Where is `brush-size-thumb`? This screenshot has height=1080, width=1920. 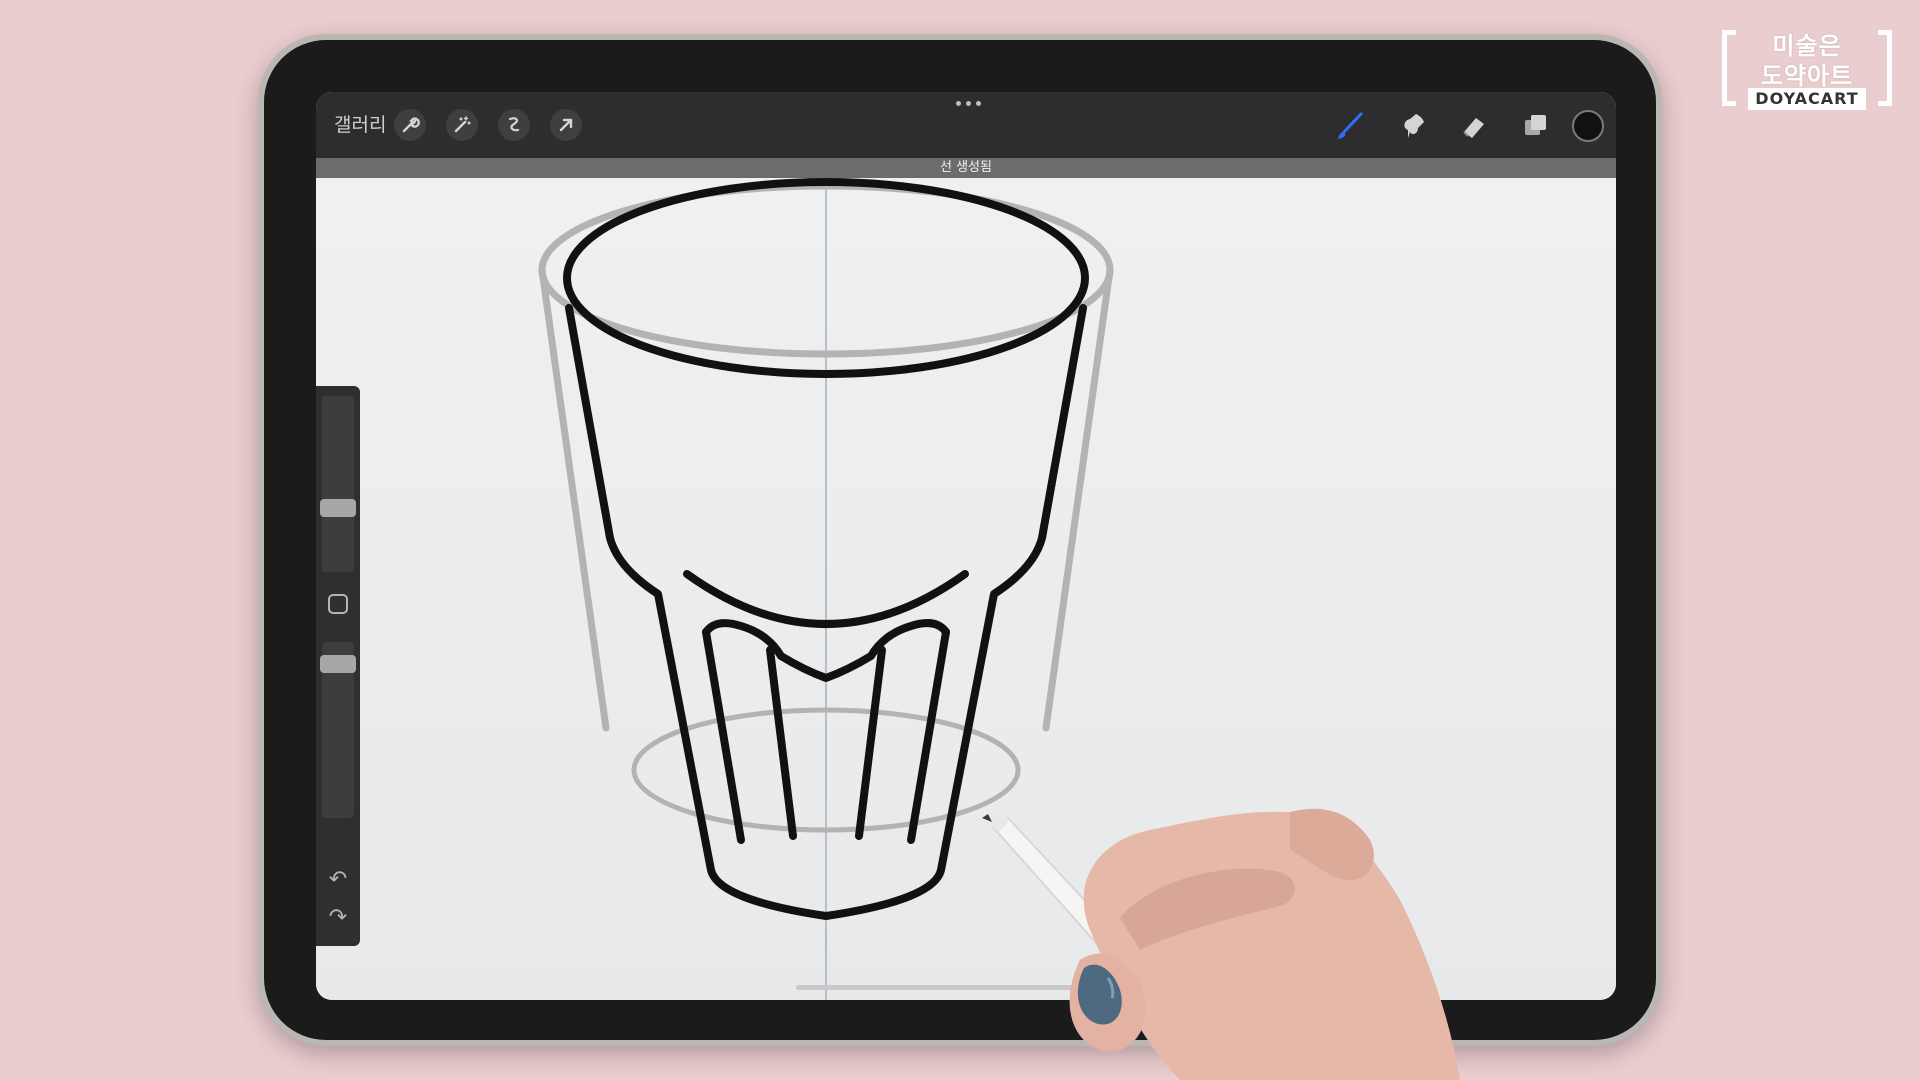 brush-size-thumb is located at coordinates (338, 507).